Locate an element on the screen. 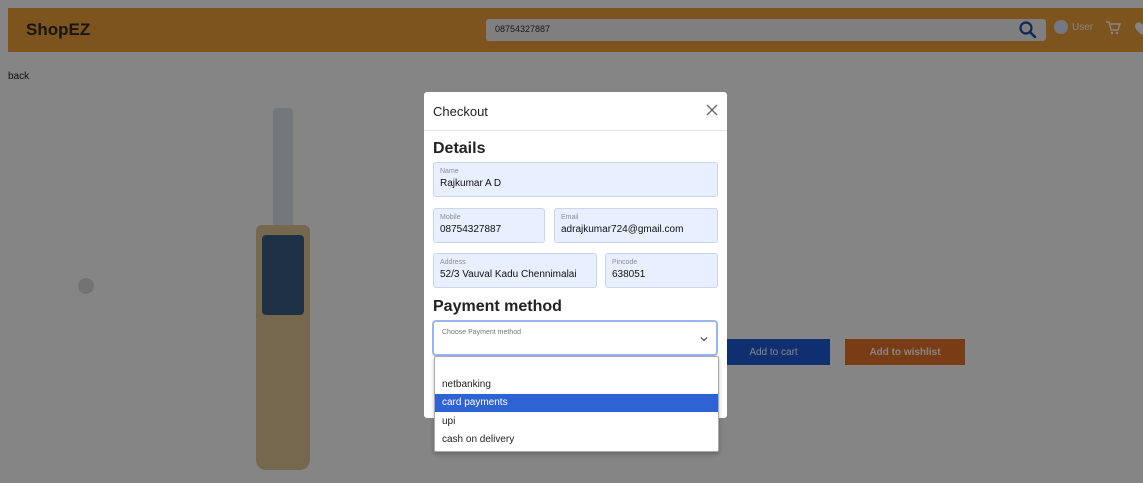  chevron-down-icon is located at coordinates (704, 339).